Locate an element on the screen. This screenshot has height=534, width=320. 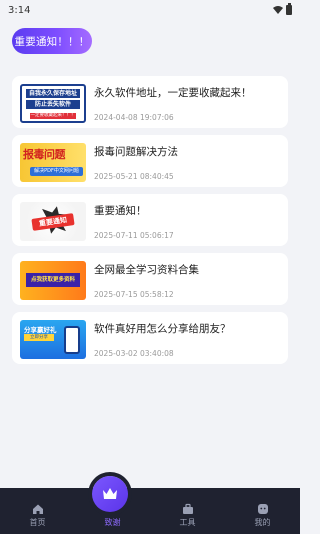
status-icons is located at coordinates (282, 9).